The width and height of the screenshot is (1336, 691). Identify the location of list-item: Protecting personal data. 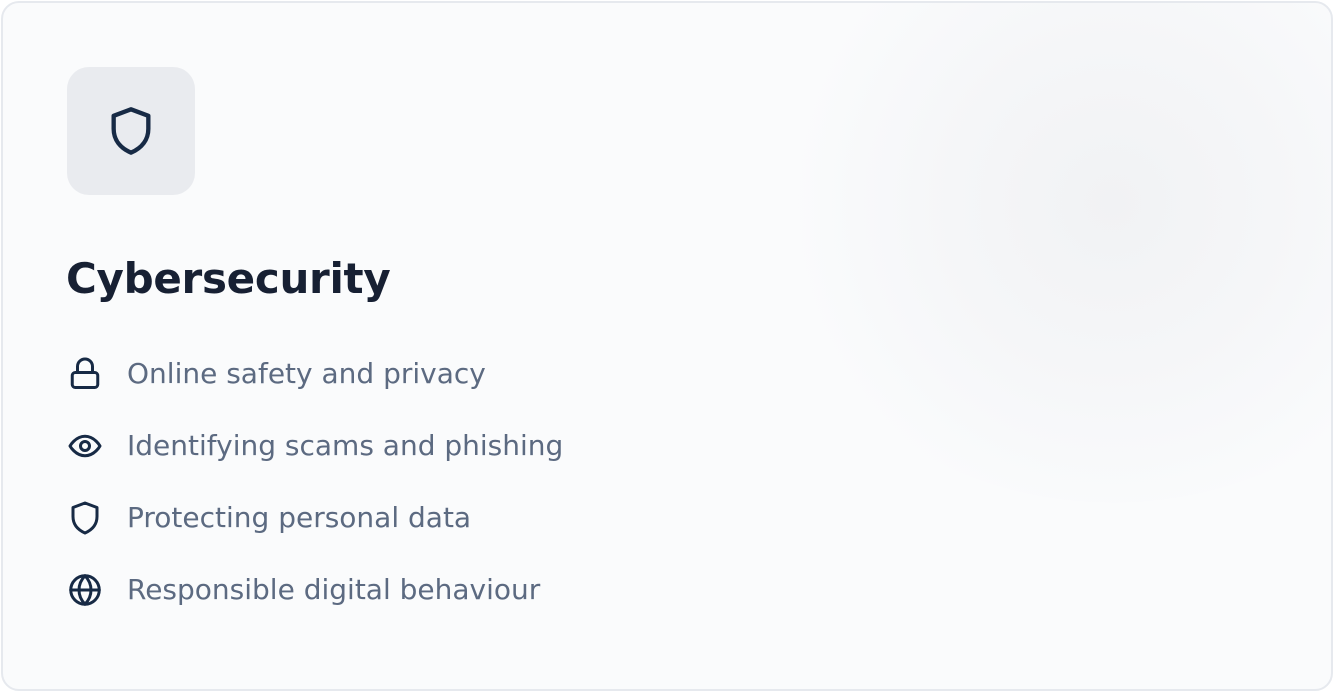
(315, 518).